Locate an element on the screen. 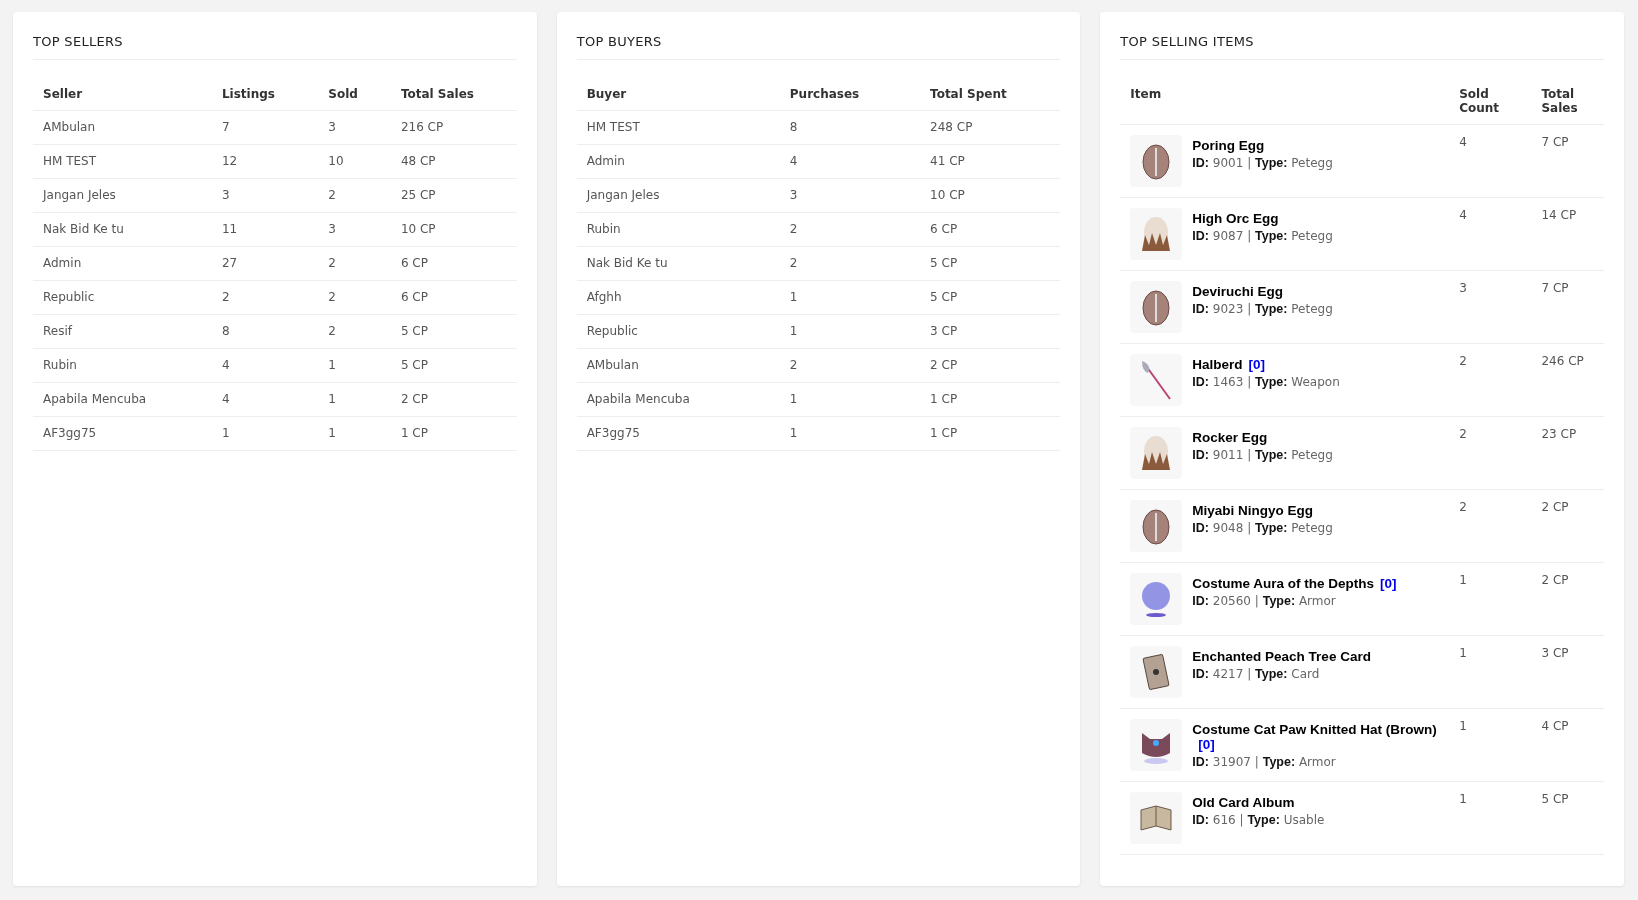 This screenshot has height=900, width=1638. table-cell: 14 CP is located at coordinates (1567, 234).